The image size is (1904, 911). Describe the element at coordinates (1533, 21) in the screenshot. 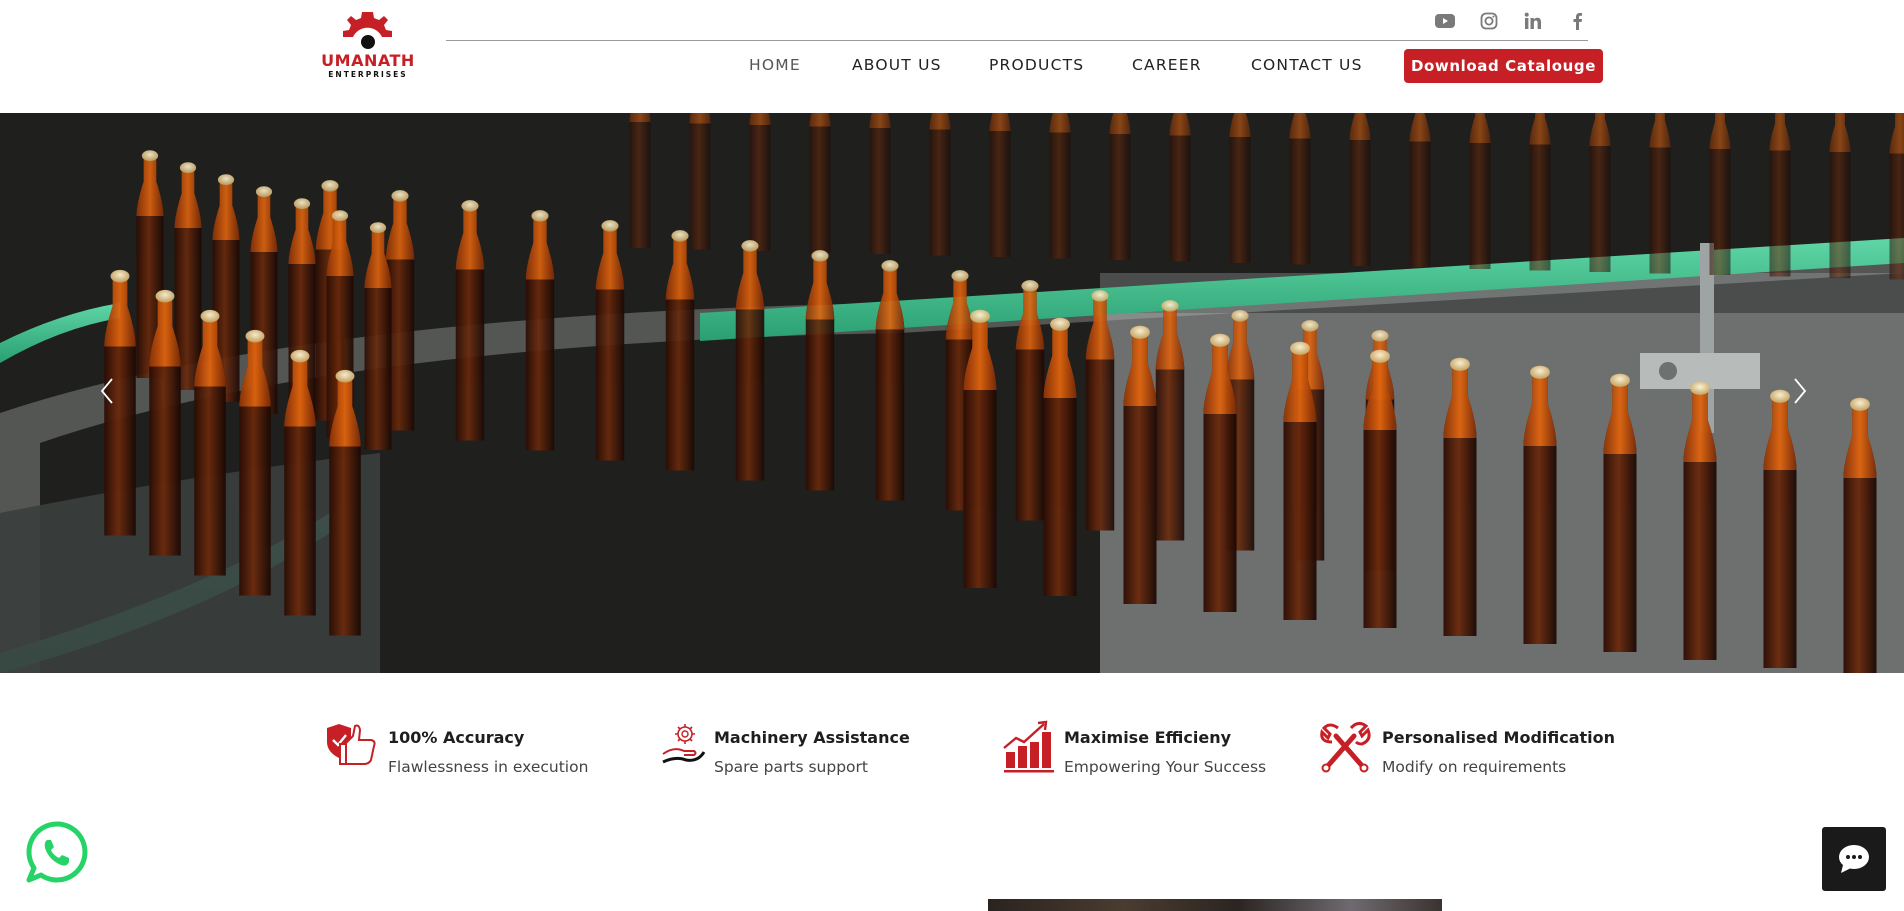

I see `linkedin-icon` at that location.